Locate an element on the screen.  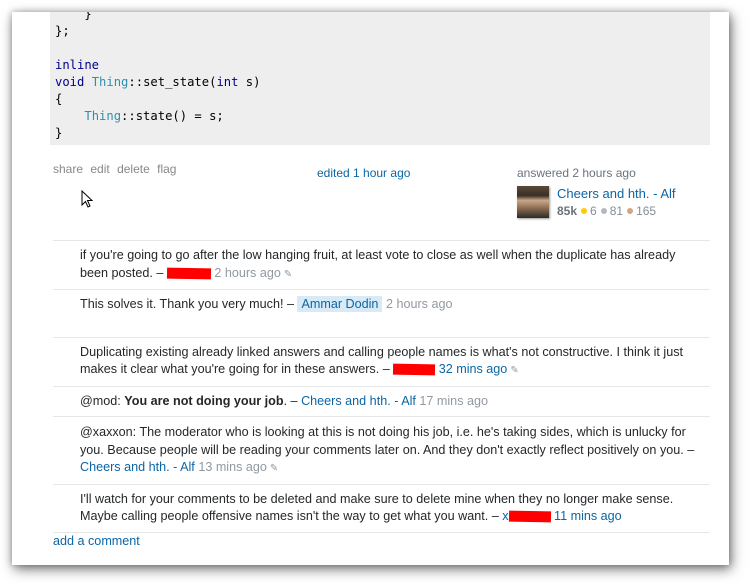
bronze-badge-icon is located at coordinates (630, 211).